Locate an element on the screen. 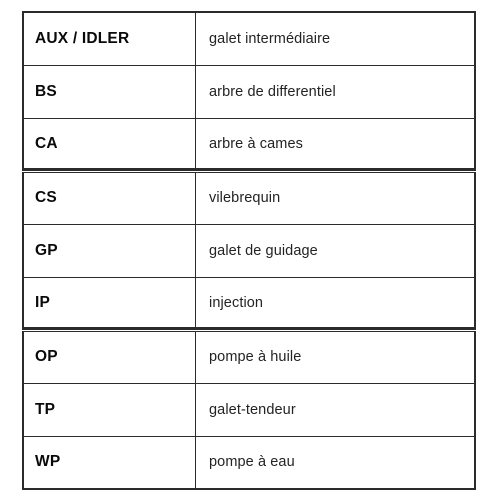 This screenshot has width=500, height=500. table-row: AUX / IDLER galet intermédiaire is located at coordinates (249, 38).